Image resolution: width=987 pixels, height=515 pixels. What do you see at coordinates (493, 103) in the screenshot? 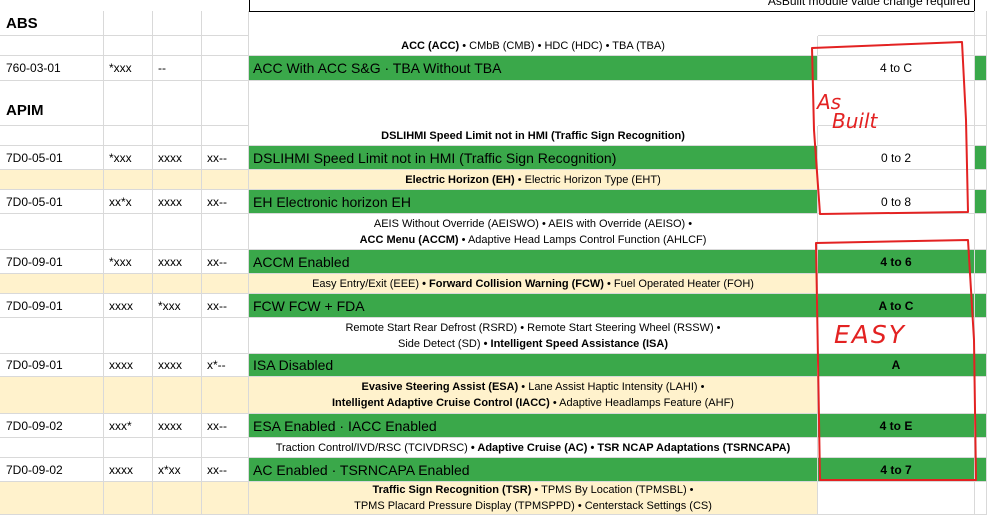
I see `section-row-apim: APIM` at bounding box center [493, 103].